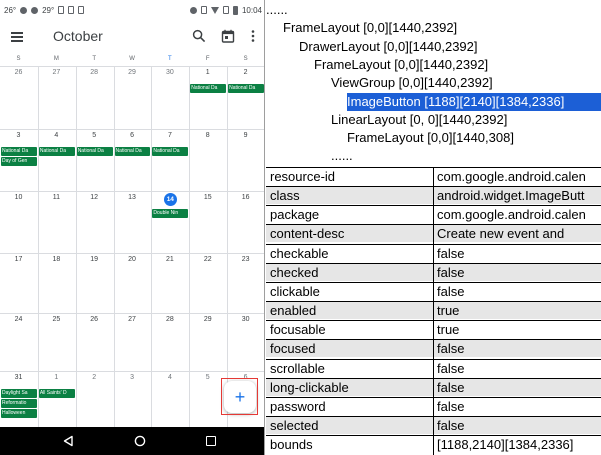 The image size is (601, 455). What do you see at coordinates (388, 47) in the screenshot?
I see `hierarchy-node: DrawerLayout [0,0][1440,2392]` at bounding box center [388, 47].